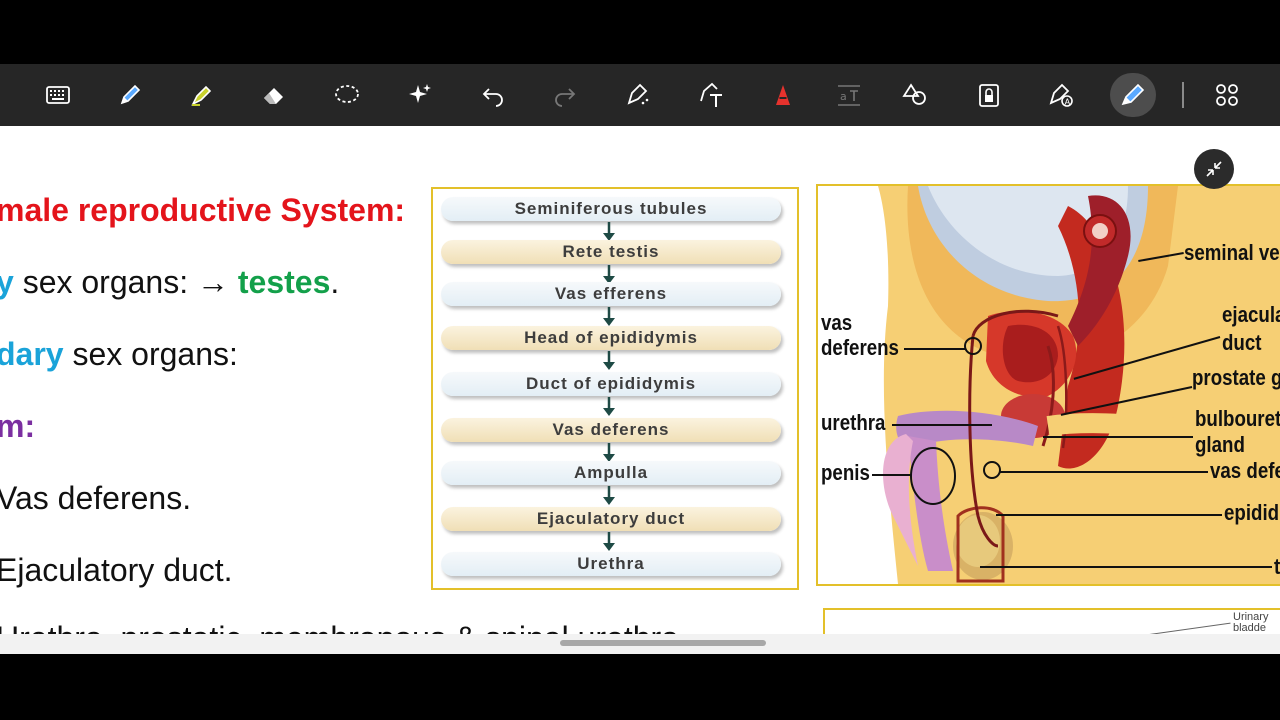  I want to click on collapse-fullscreen-button, so click(1214, 169).